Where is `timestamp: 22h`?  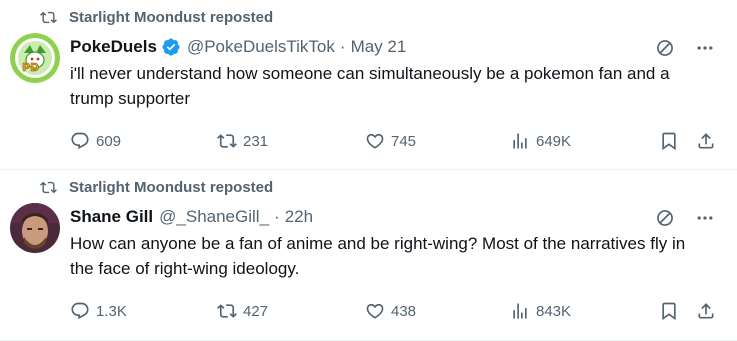
timestamp: 22h is located at coordinates (299, 217).